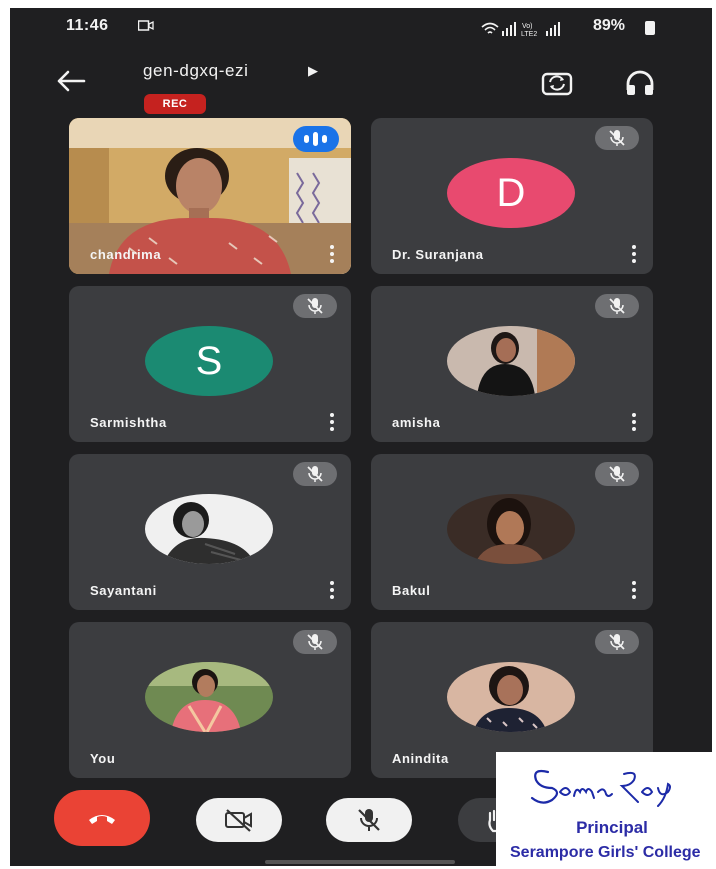  I want to click on participant-name: Anindita, so click(420, 758).